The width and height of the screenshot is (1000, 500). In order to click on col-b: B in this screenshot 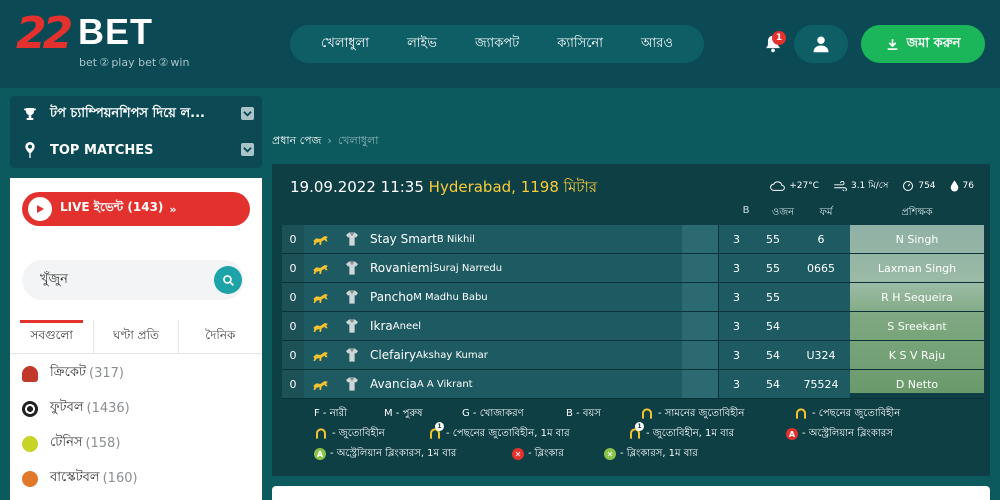, I will do `click(746, 210)`.